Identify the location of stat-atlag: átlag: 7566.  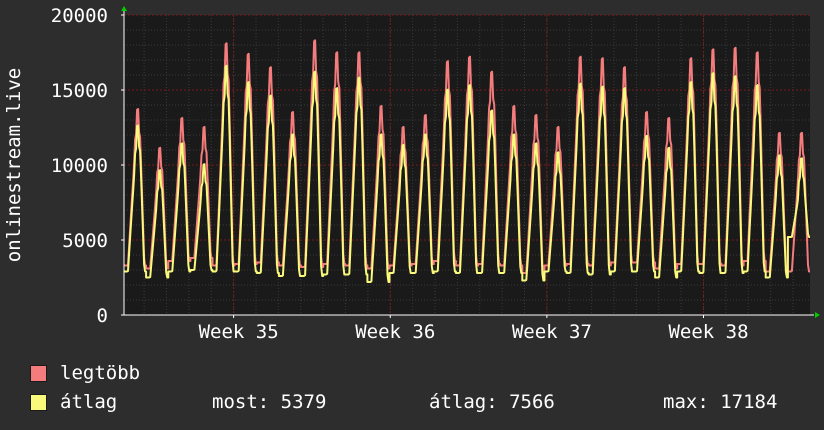
(492, 402).